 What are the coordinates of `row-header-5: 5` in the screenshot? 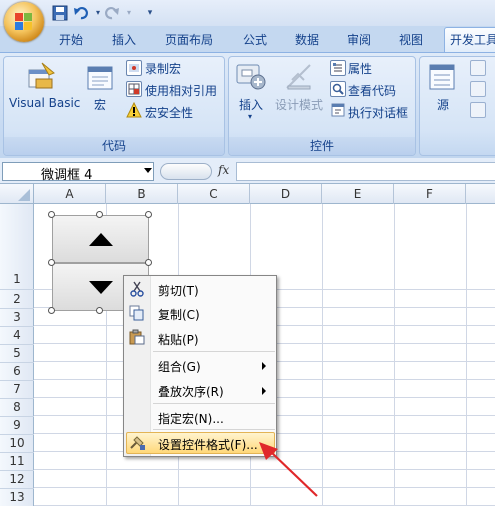 It's located at (17, 353).